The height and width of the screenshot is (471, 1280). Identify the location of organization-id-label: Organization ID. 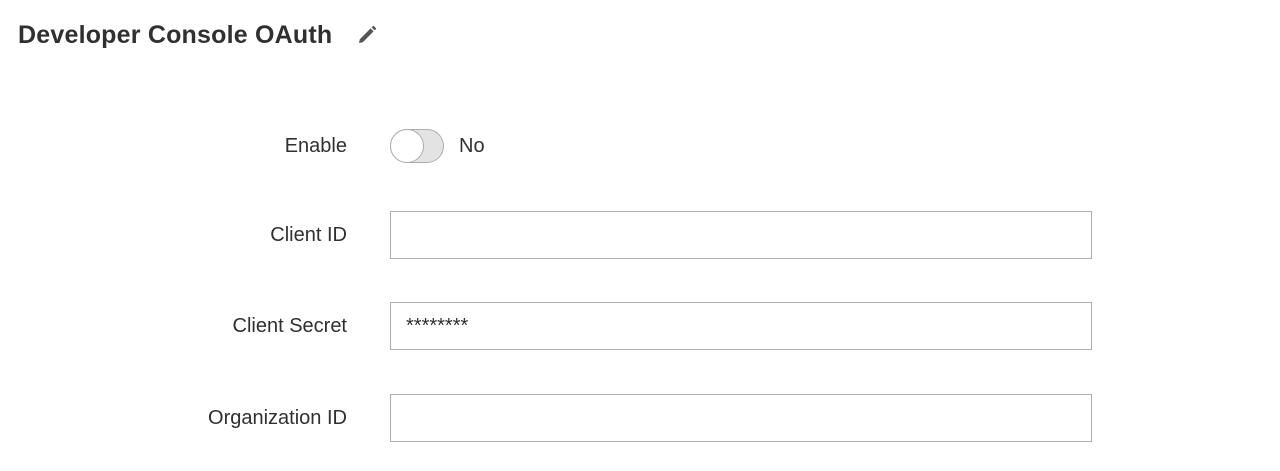
(277, 417).